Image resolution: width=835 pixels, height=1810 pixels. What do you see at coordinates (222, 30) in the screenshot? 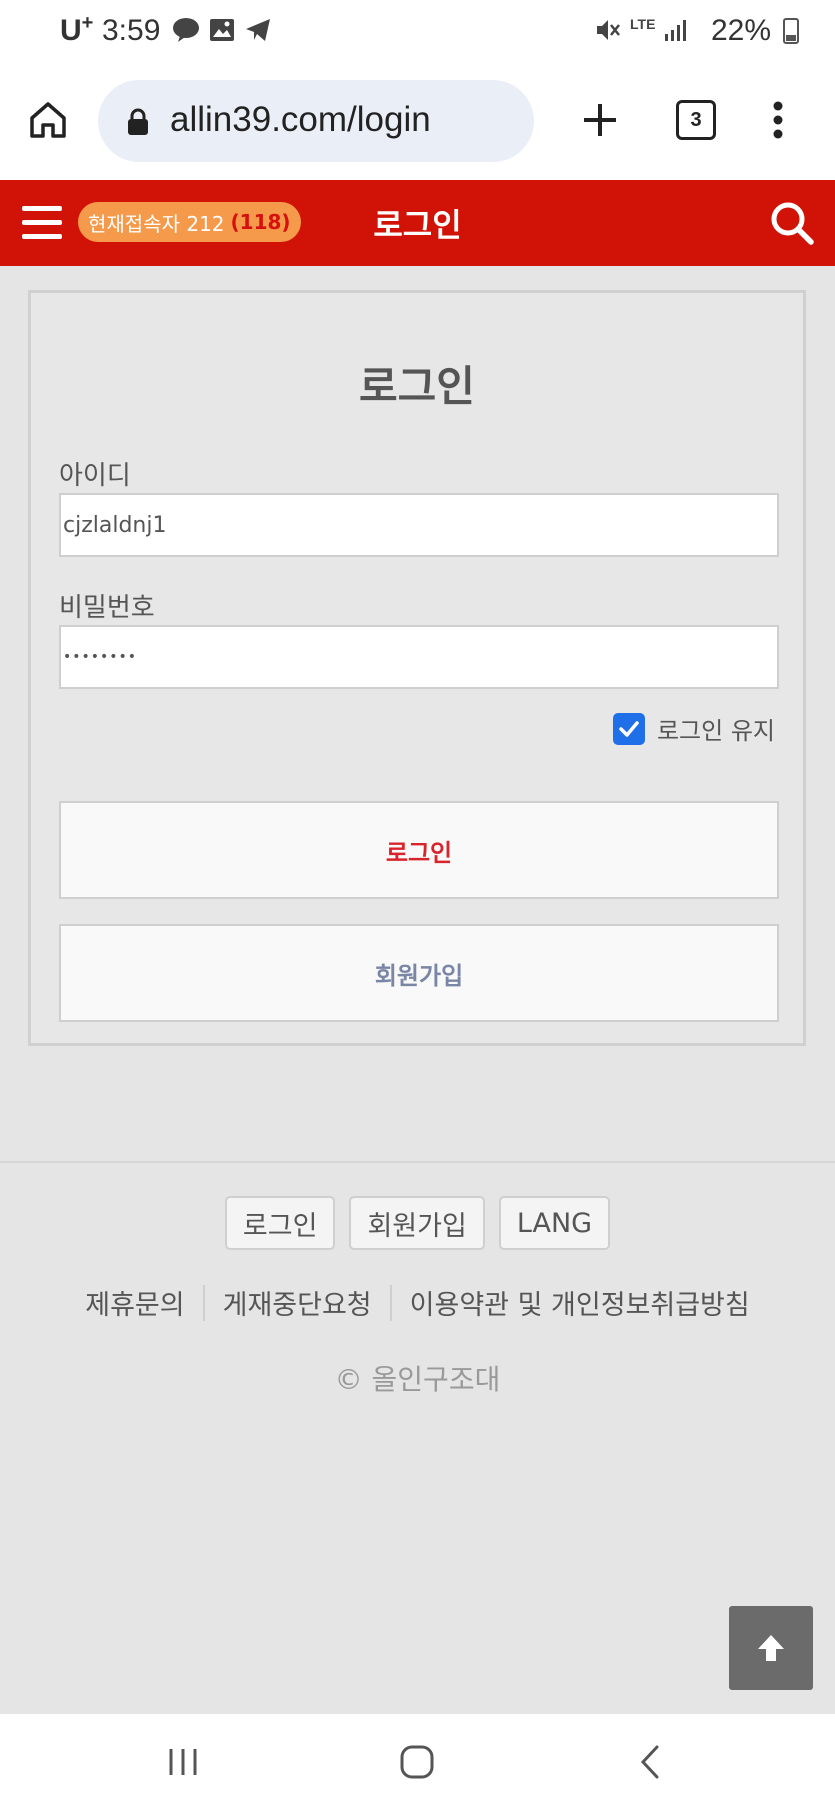
I see `image-icon` at bounding box center [222, 30].